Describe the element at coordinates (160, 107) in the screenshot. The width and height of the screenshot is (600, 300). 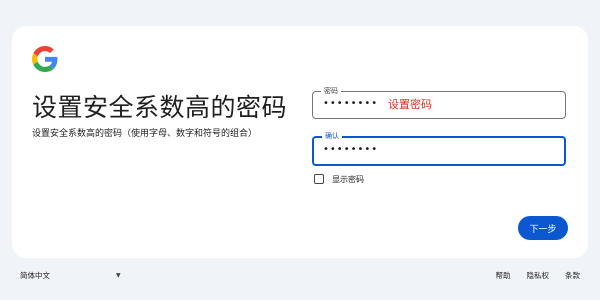
I see `page-title: 设置安全系数高的密码` at that location.